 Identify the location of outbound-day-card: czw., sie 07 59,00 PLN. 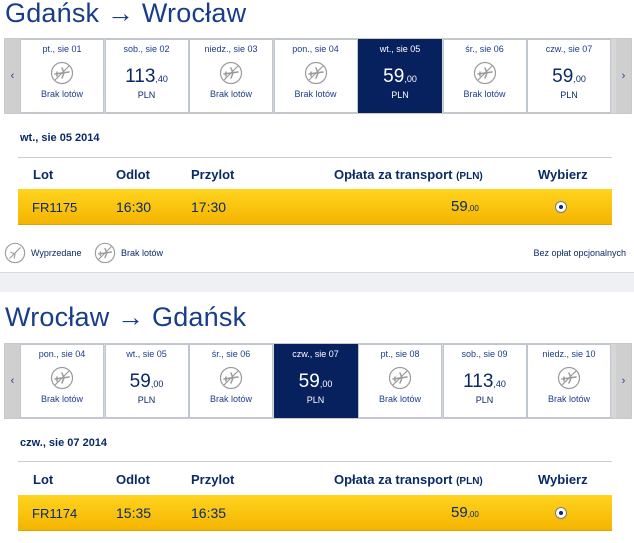
(569, 76).